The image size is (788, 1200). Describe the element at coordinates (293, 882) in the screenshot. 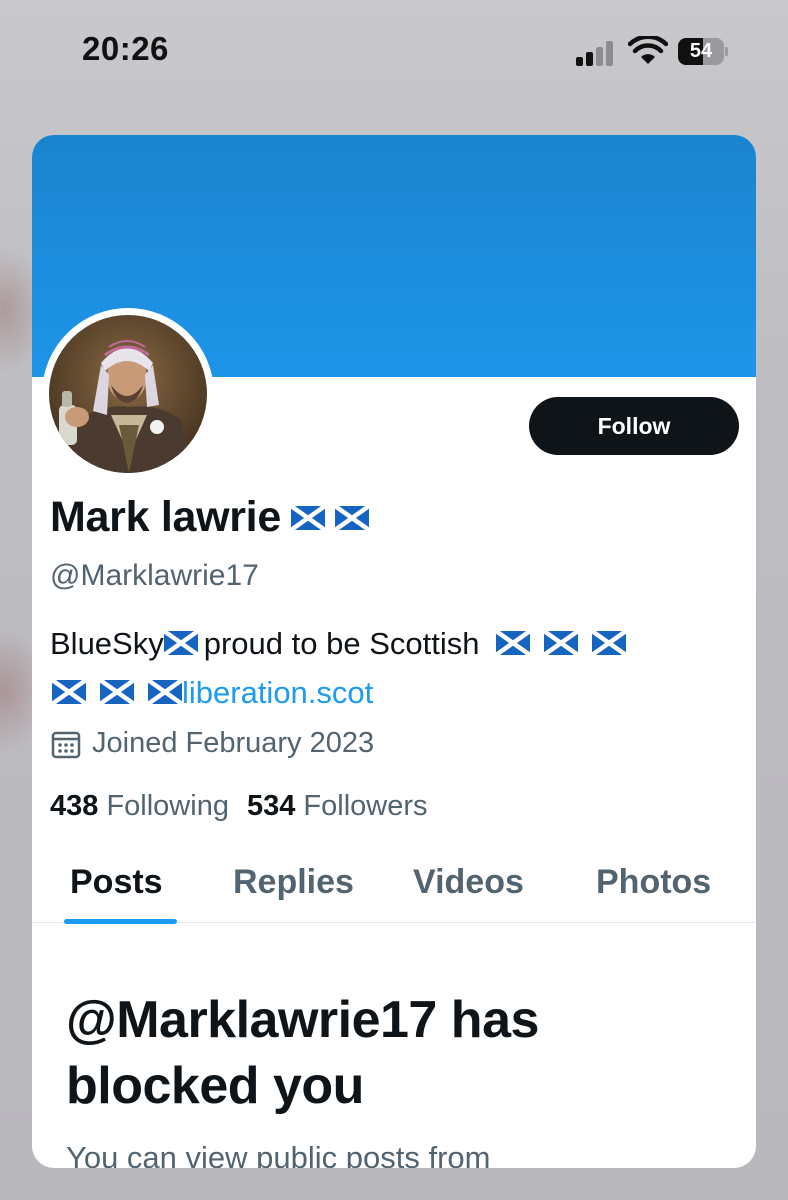

I see `tab-replies: Replies` at that location.